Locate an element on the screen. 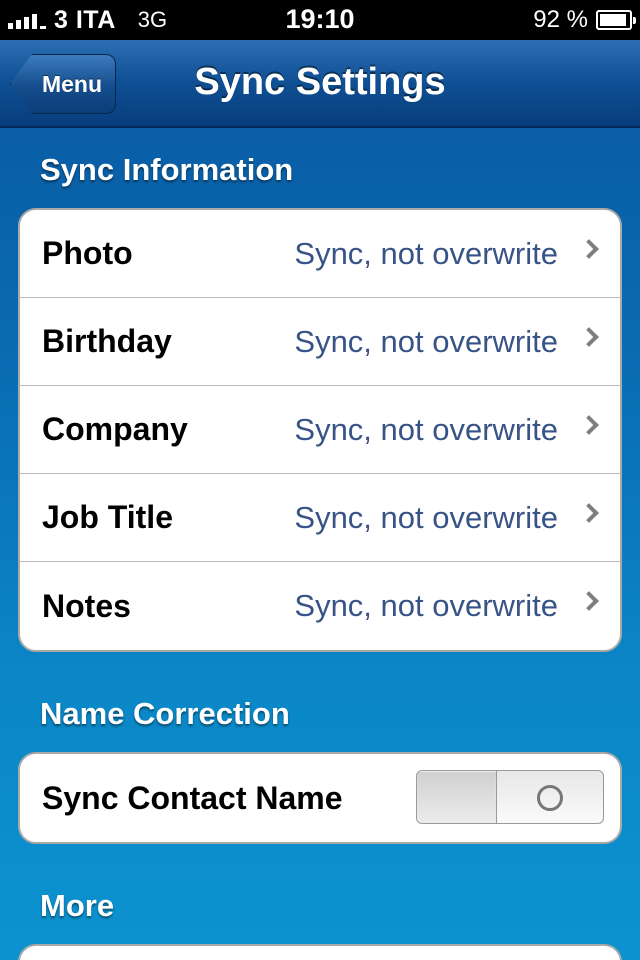  toggle-knob is located at coordinates (457, 797).